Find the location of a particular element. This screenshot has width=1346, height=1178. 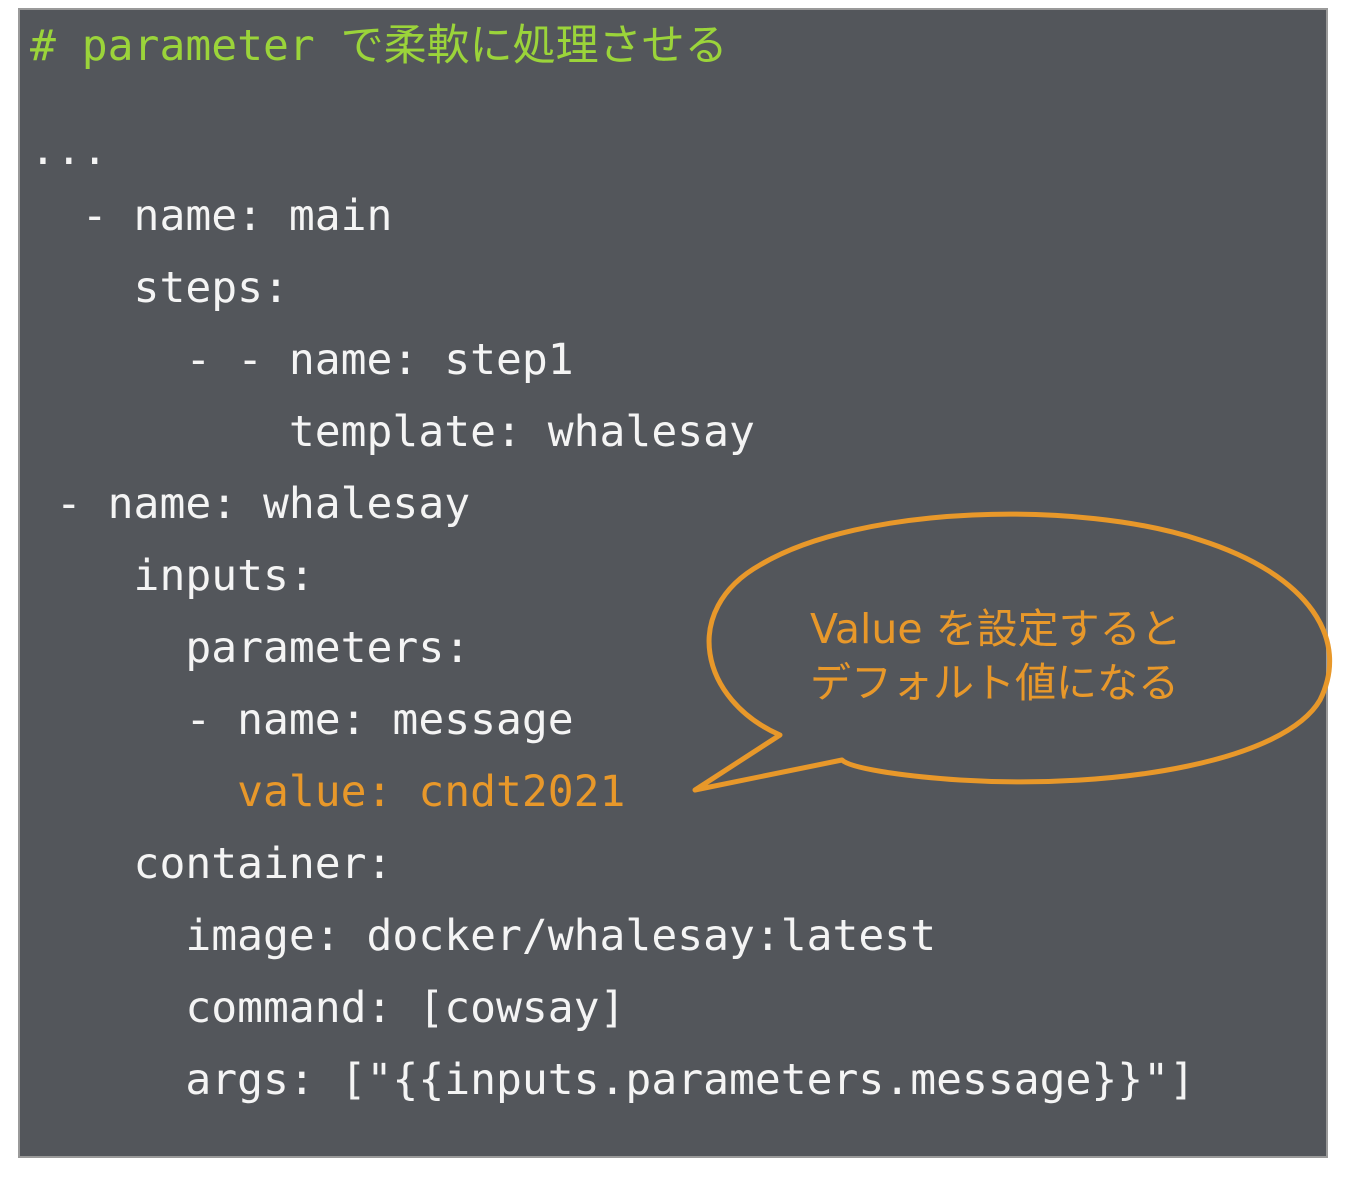

code-line-container: container: is located at coordinates (211, 864).